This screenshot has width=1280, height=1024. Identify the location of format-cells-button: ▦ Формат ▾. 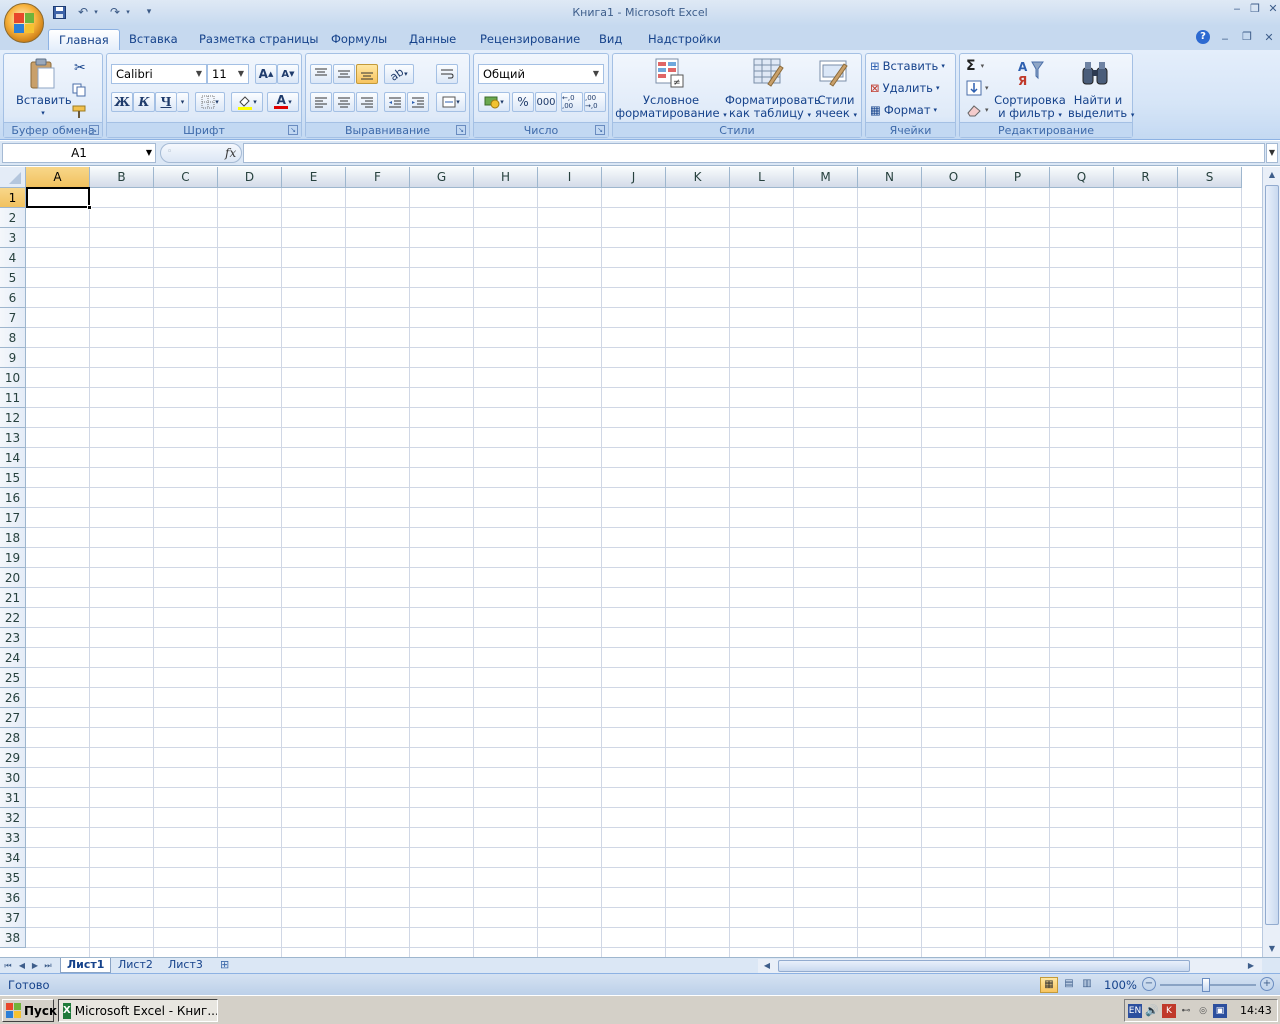
(903, 110).